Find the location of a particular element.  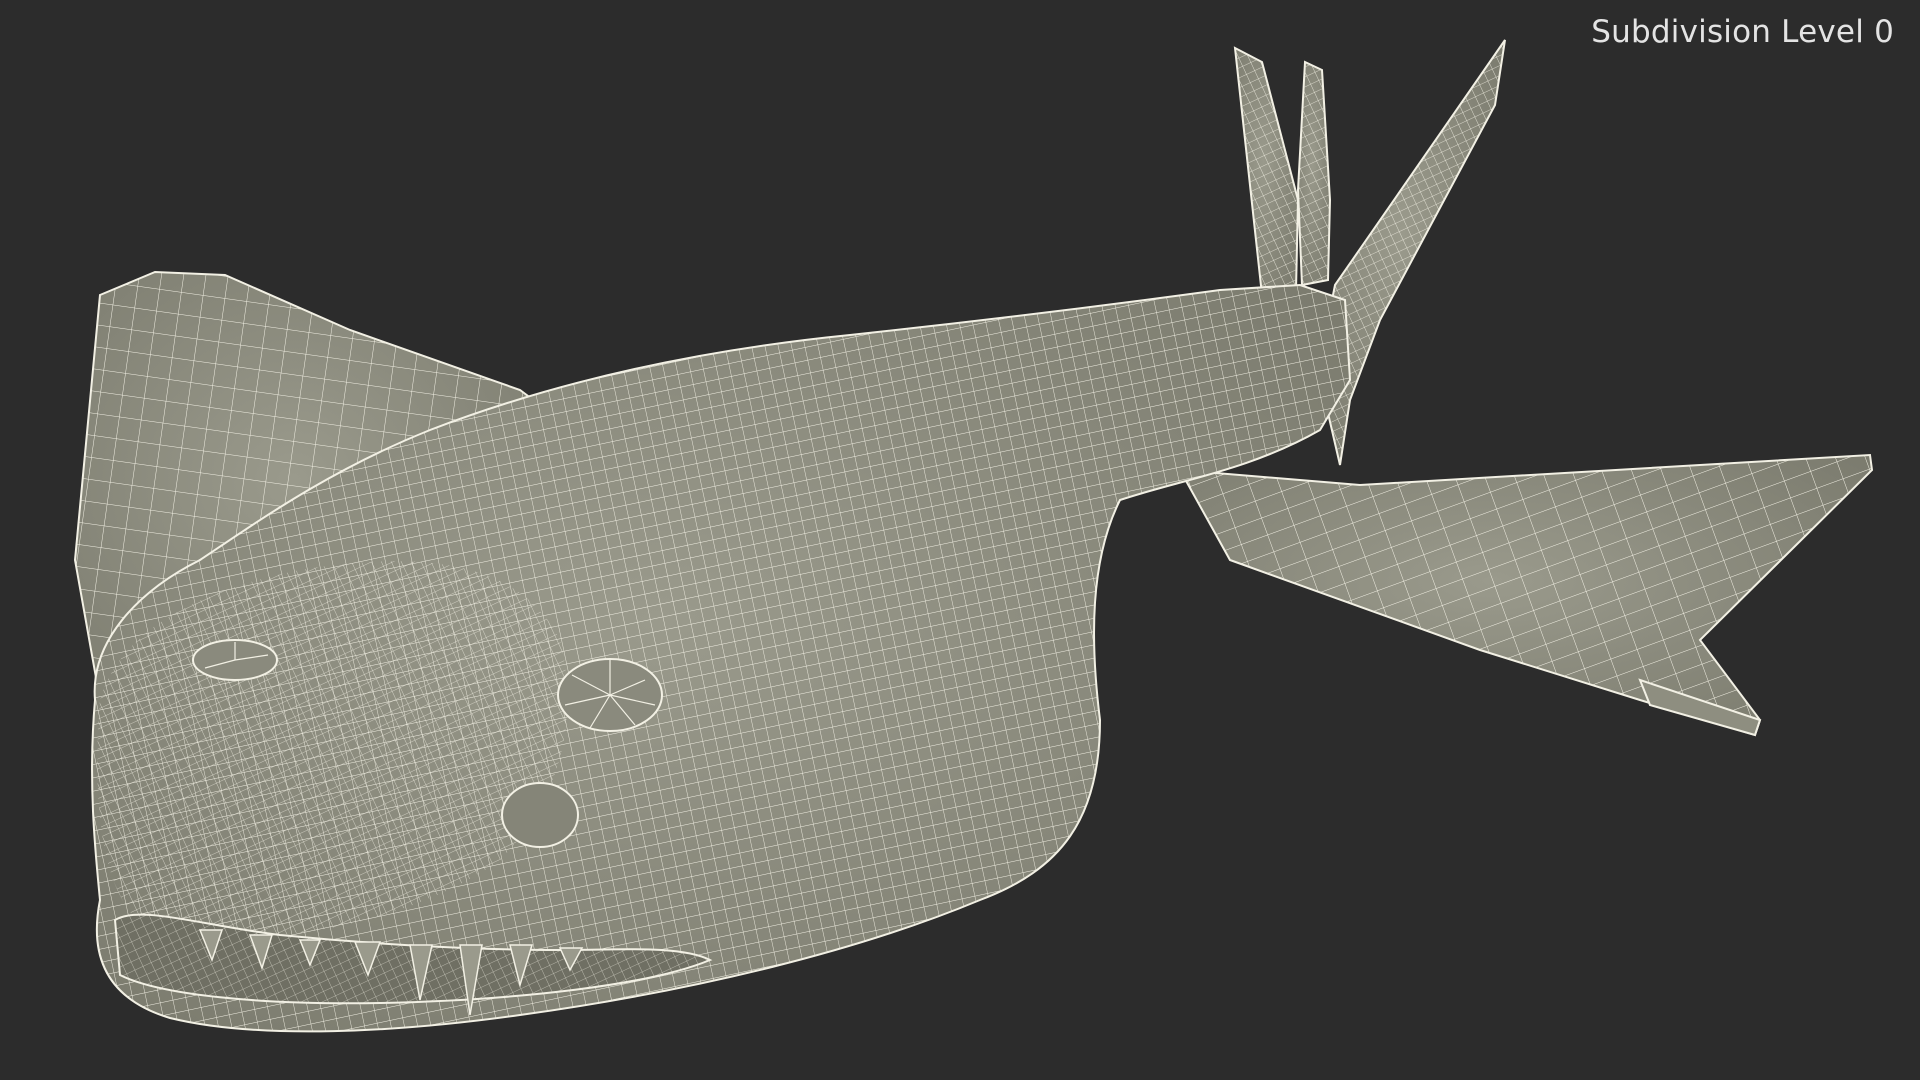

right-pectoral-fin is located at coordinates (1526, 595).